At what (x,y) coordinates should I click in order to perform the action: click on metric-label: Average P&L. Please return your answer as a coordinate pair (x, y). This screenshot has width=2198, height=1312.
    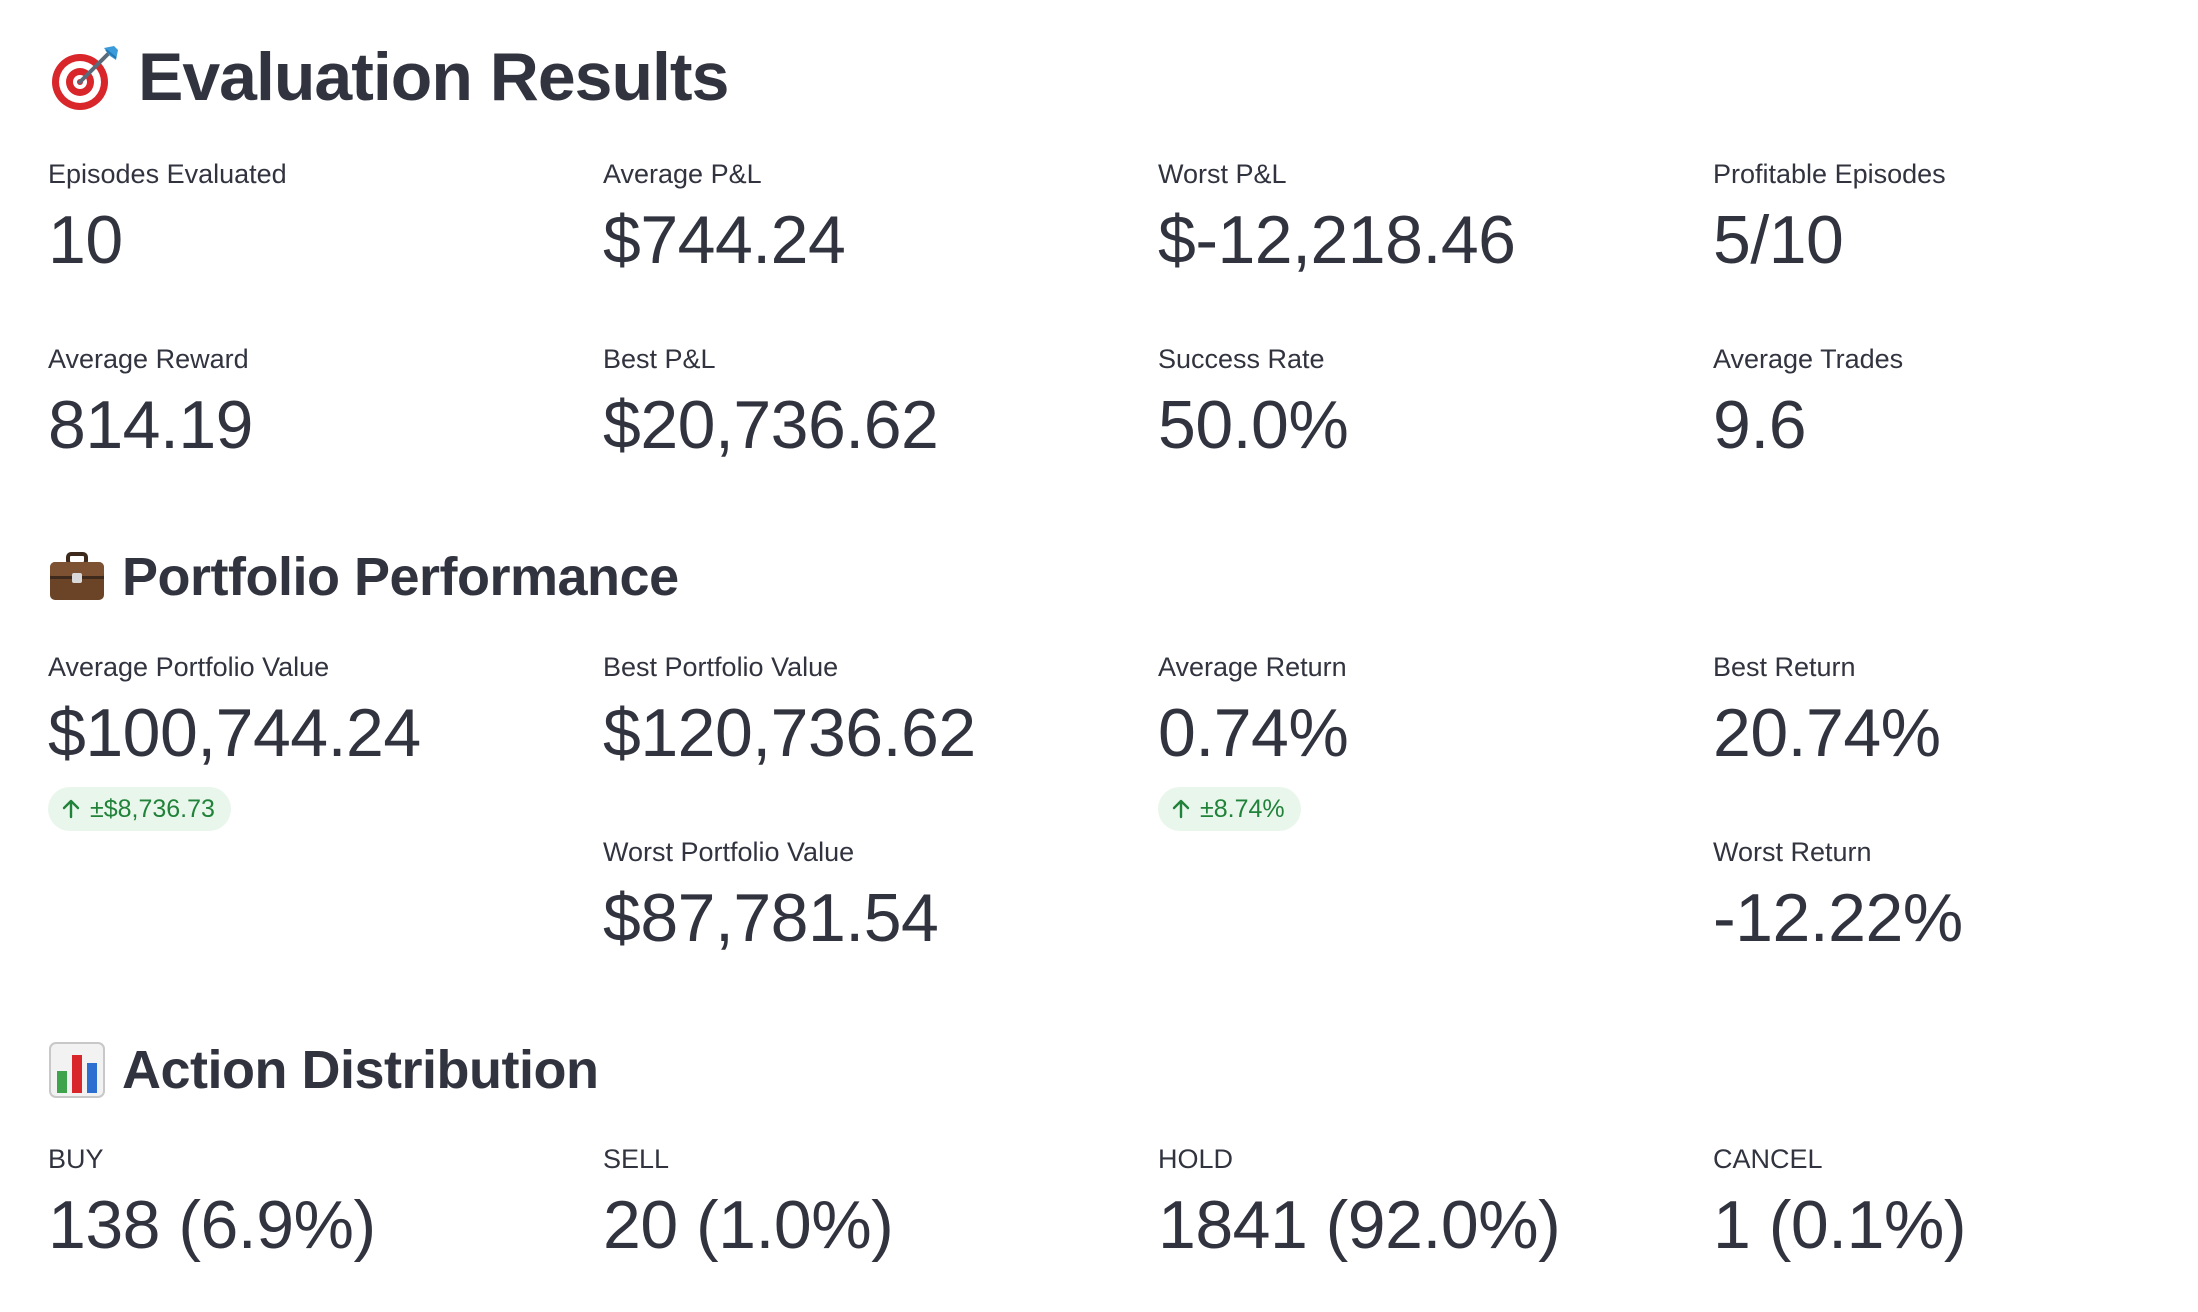
    Looking at the image, I should click on (682, 174).